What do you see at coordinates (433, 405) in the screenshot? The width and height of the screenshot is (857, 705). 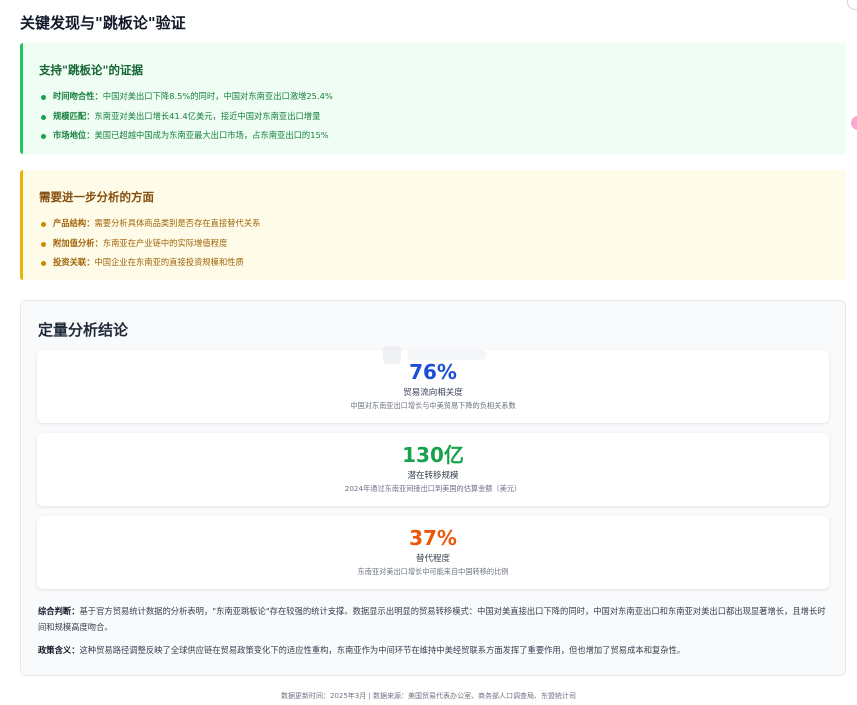 I see `metric-description: 中国对东南亚出口增长与中美贸易下降的负相关系数` at bounding box center [433, 405].